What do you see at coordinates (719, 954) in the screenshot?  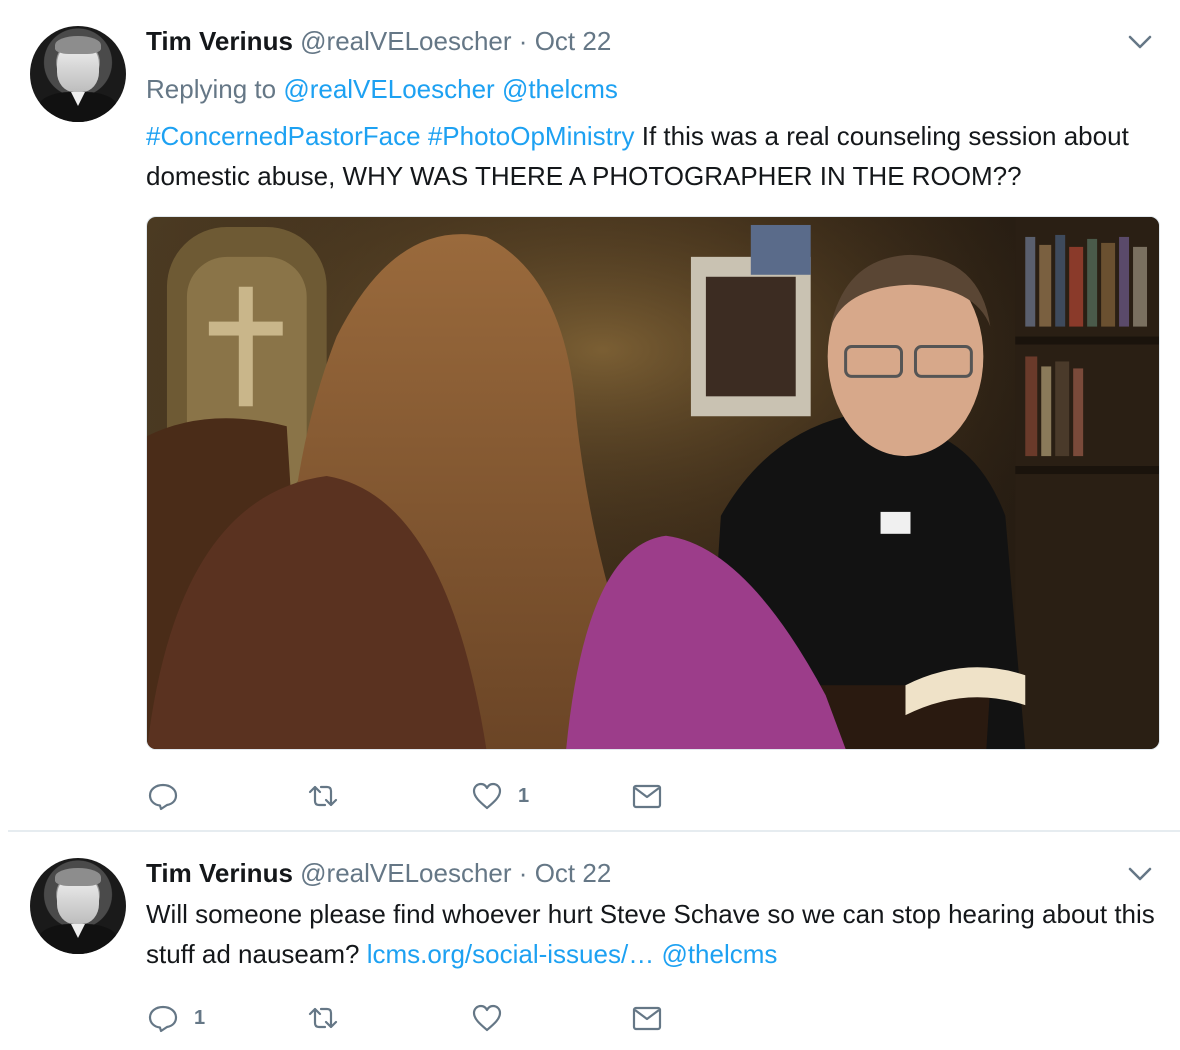 I see `mention: @thelcms` at bounding box center [719, 954].